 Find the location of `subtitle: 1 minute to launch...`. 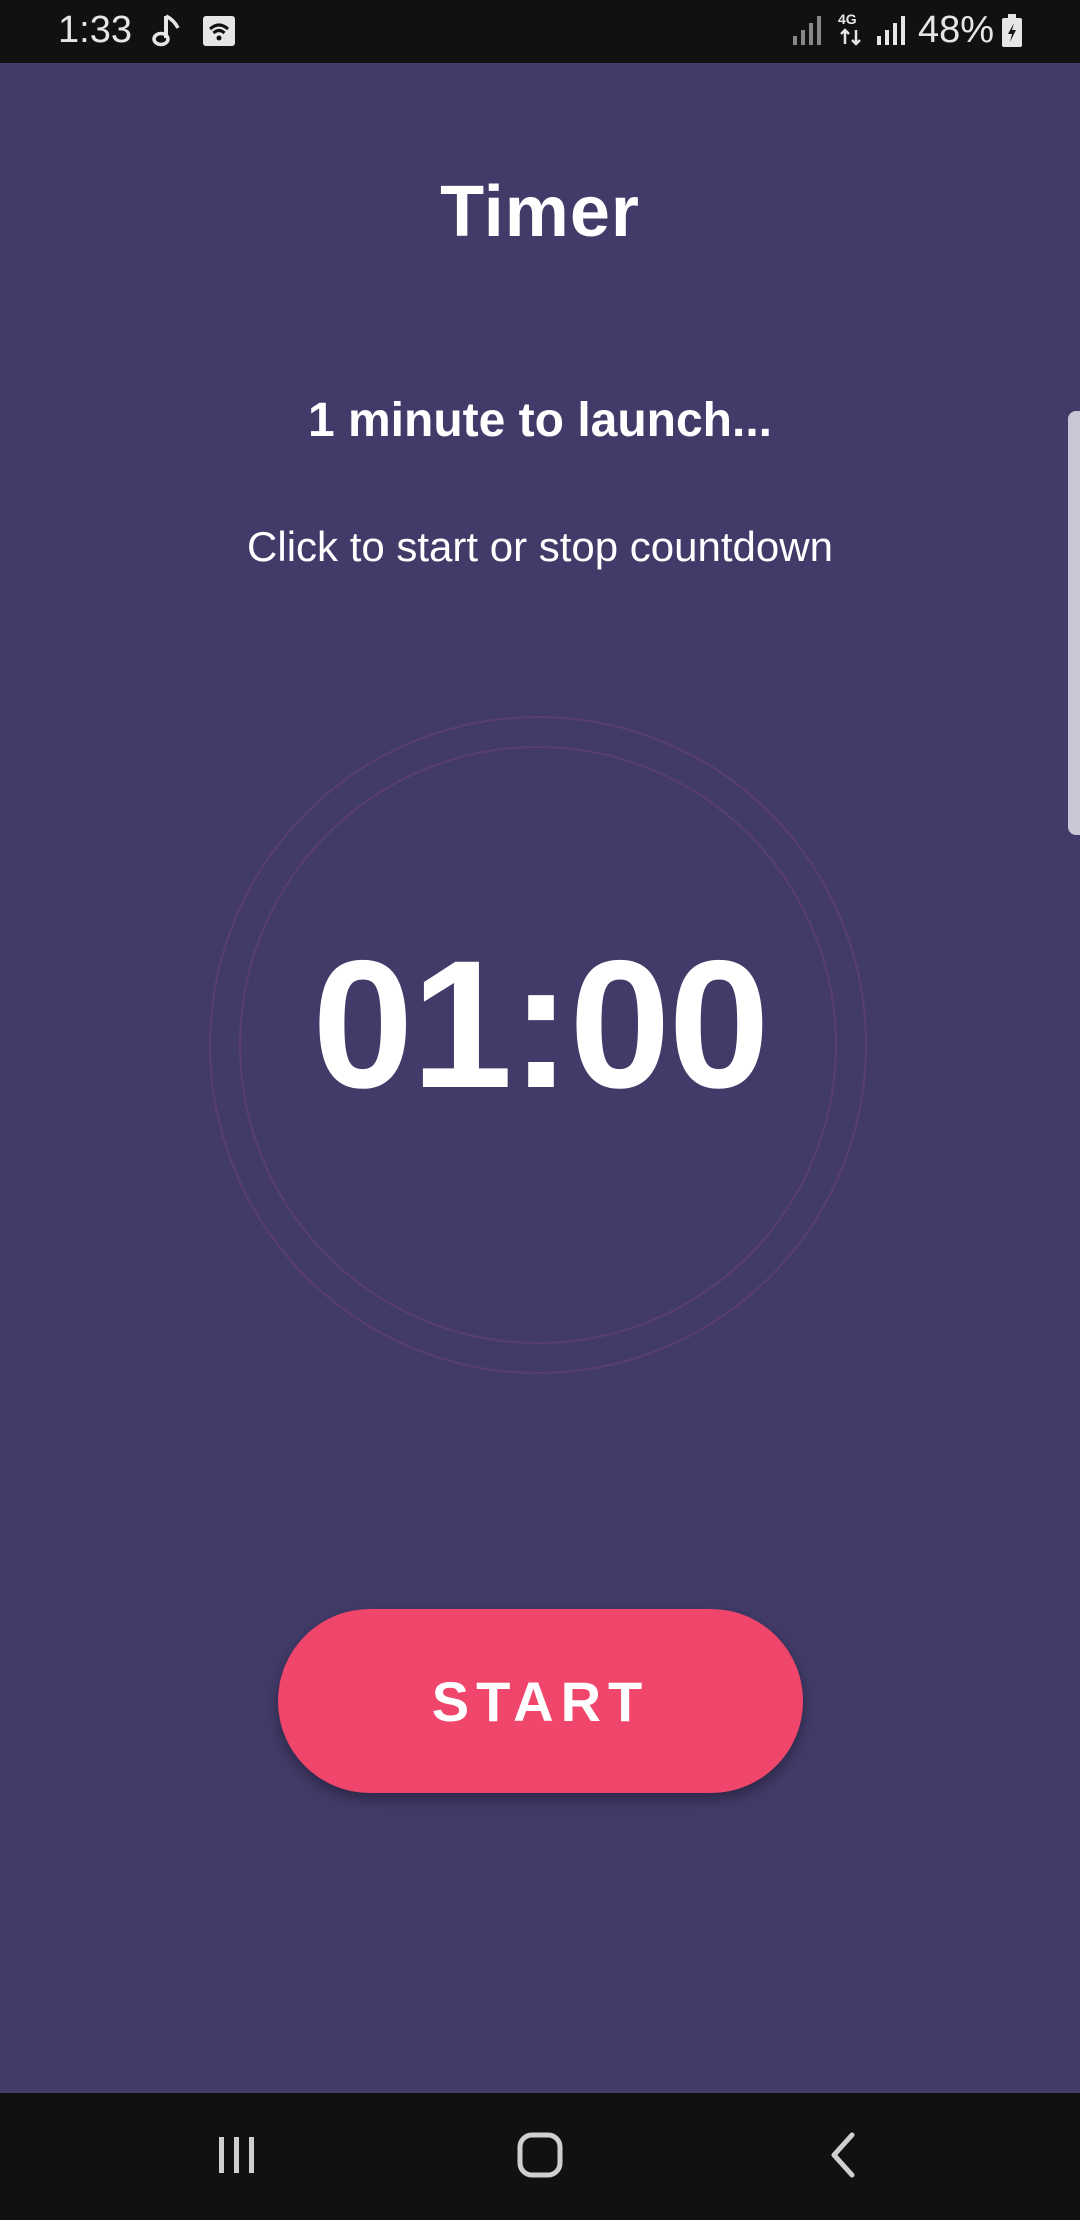

subtitle: 1 minute to launch... is located at coordinates (540, 420).